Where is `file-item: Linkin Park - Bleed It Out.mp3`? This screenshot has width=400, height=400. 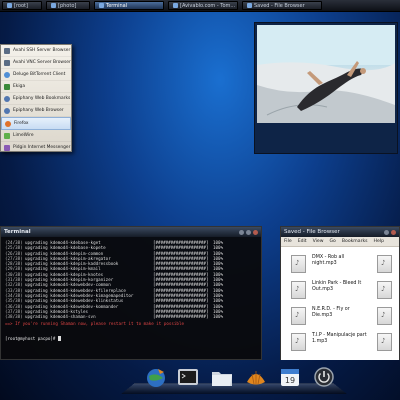
file-item: Linkin Park - Bleed It Out.mp3 is located at coordinates (330, 290).